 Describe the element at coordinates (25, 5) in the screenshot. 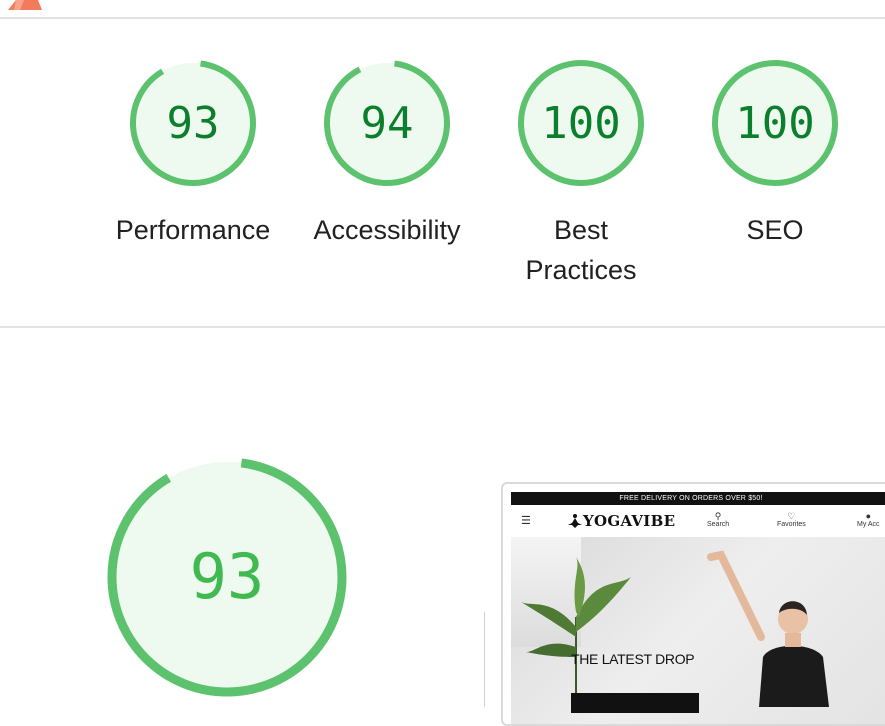

I see `lighthouse-logo-icon` at that location.